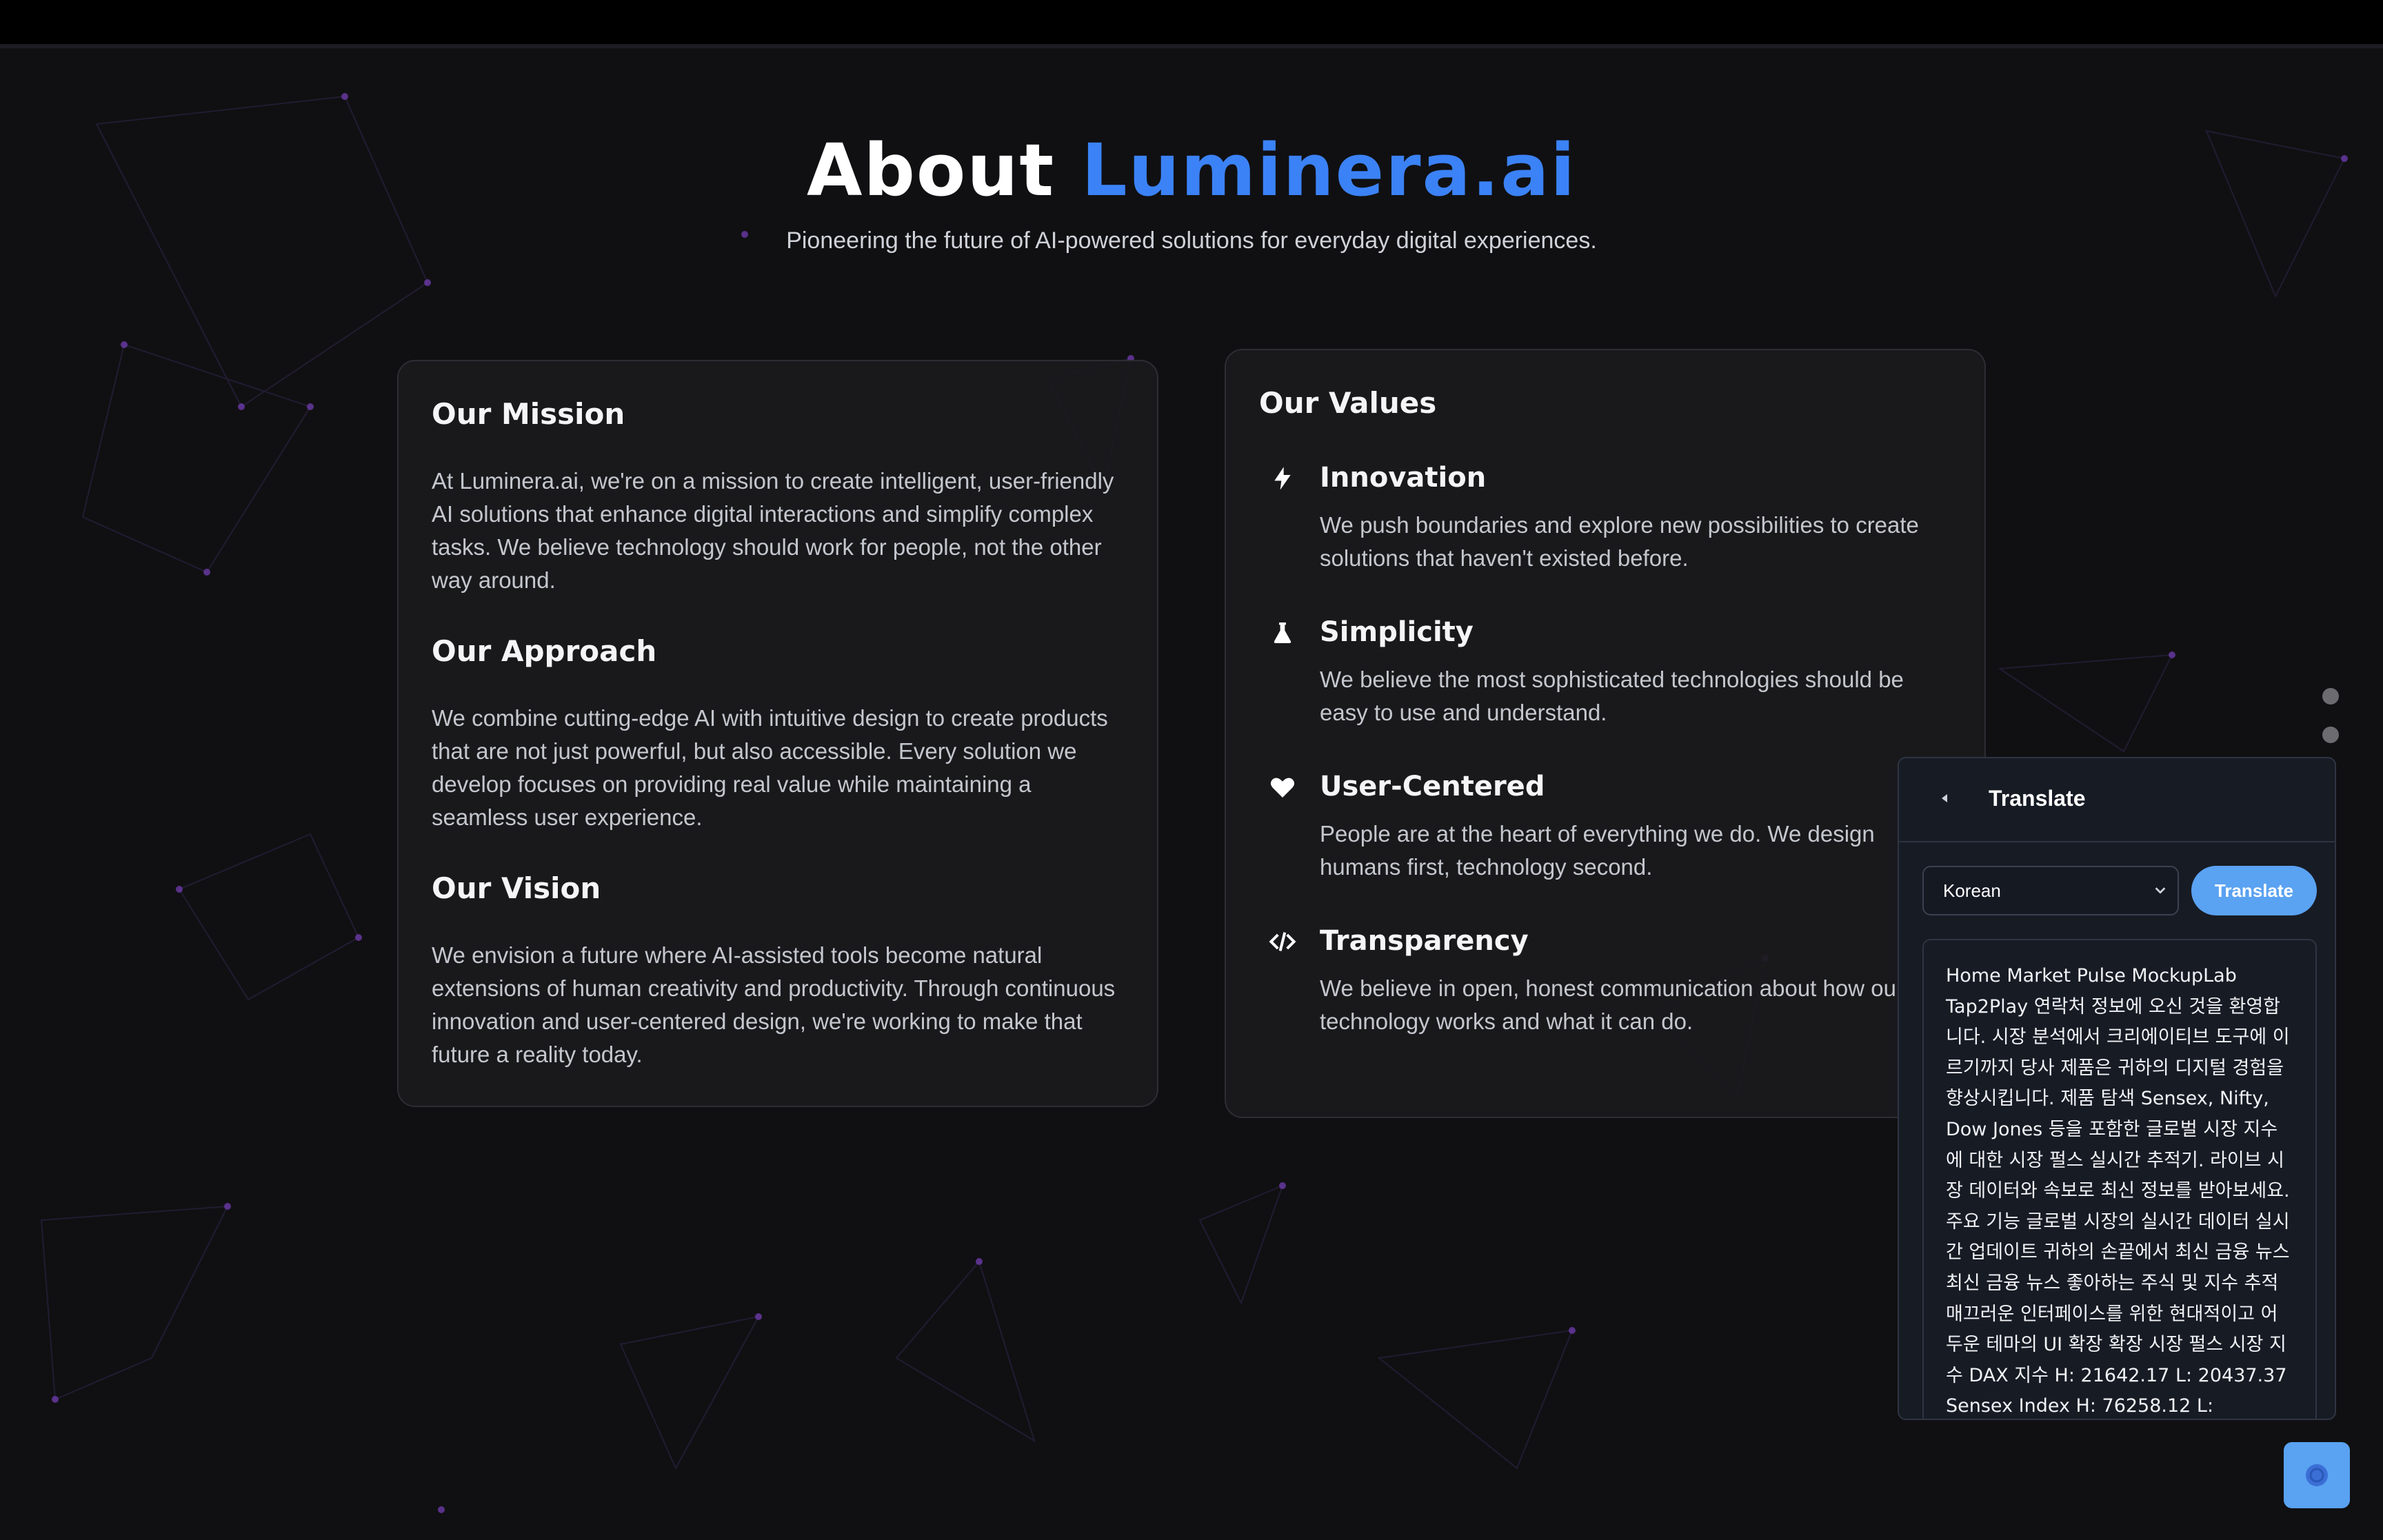 This screenshot has width=2383, height=1540. Describe the element at coordinates (544, 651) in the screenshot. I see `approach-heading: Our Approach` at that location.